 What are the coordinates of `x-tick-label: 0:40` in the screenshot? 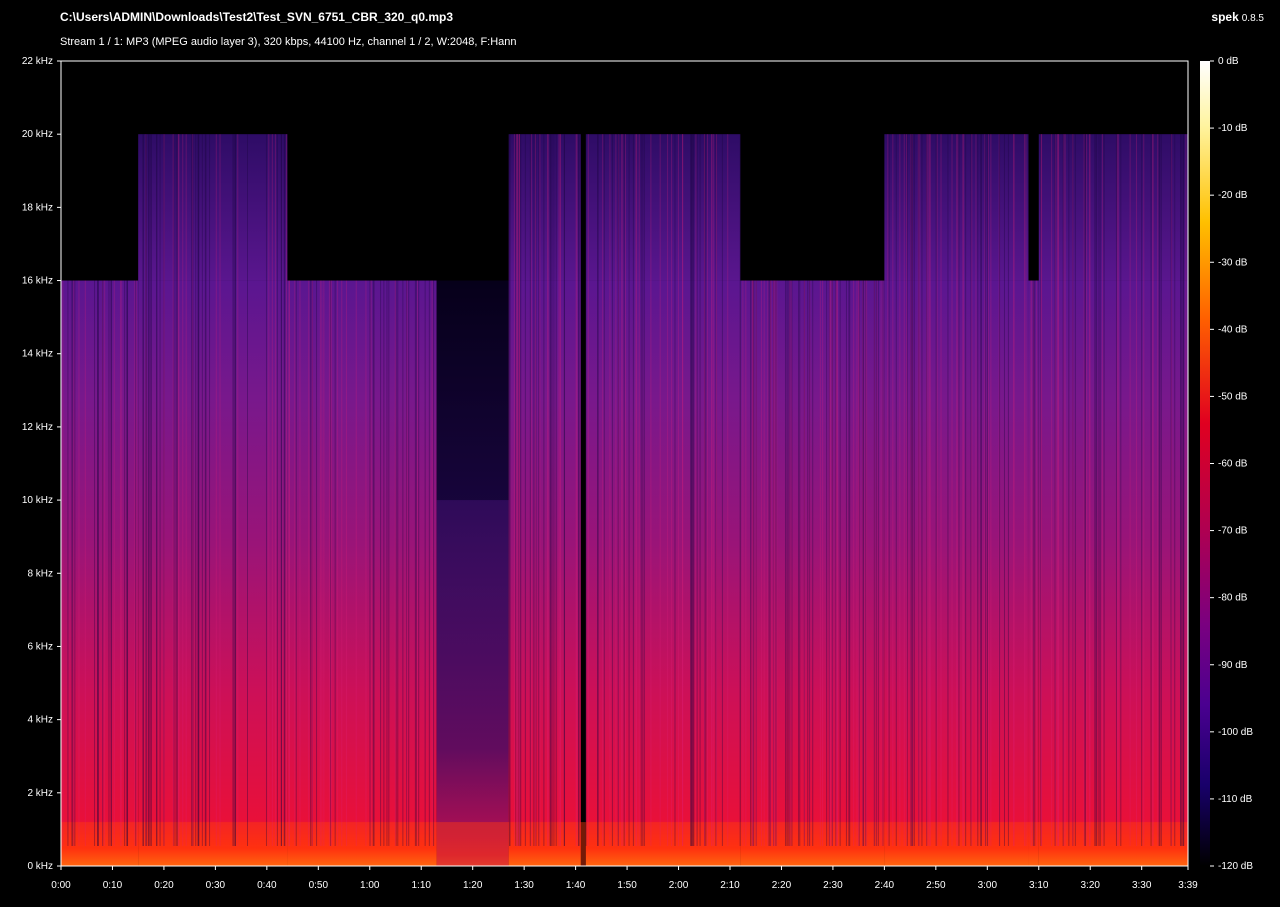 It's located at (267, 885).